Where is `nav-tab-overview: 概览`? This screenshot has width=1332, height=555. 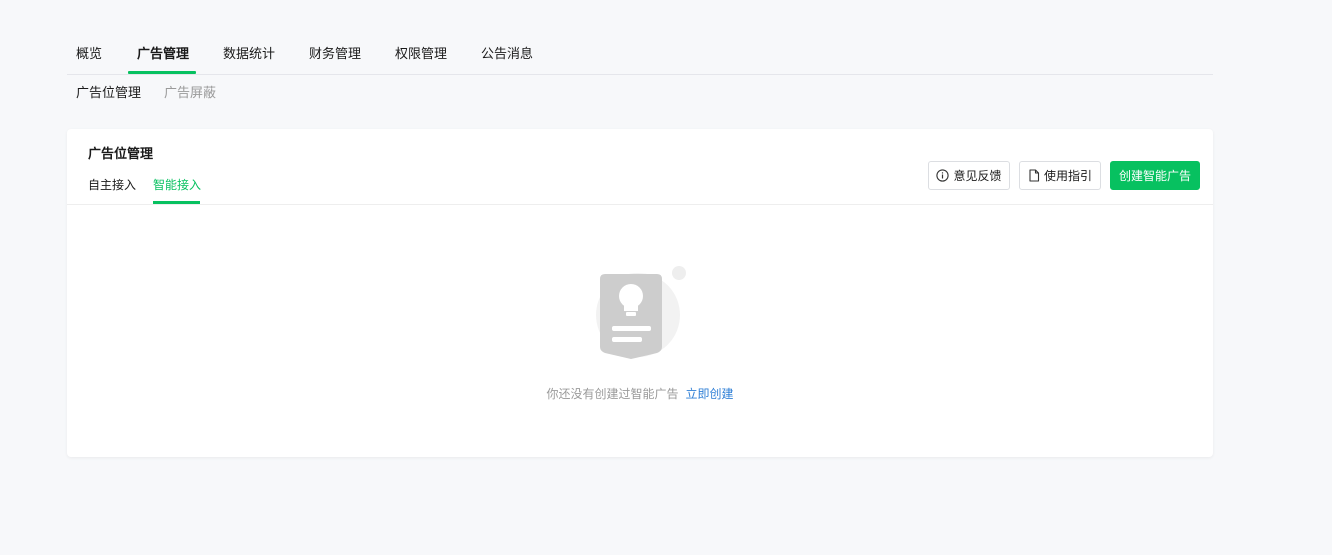
nav-tab-overview: 概览 is located at coordinates (89, 55).